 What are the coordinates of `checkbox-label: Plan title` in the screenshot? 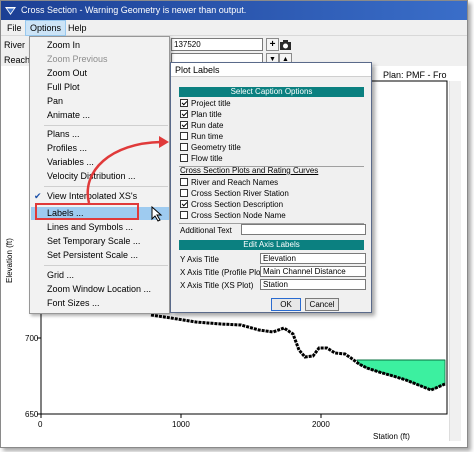 It's located at (206, 114).